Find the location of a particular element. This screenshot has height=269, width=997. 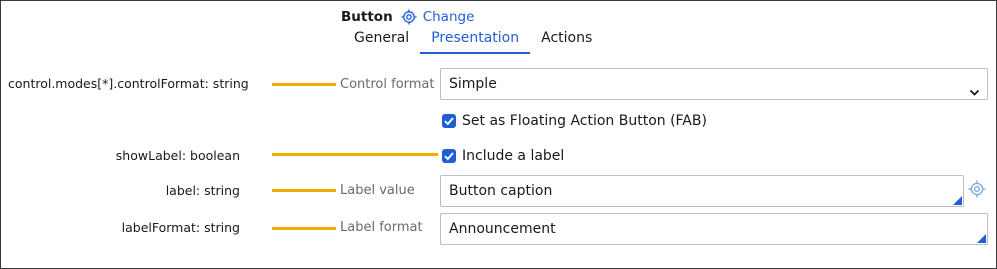

tab-actions: Actions is located at coordinates (566, 41).